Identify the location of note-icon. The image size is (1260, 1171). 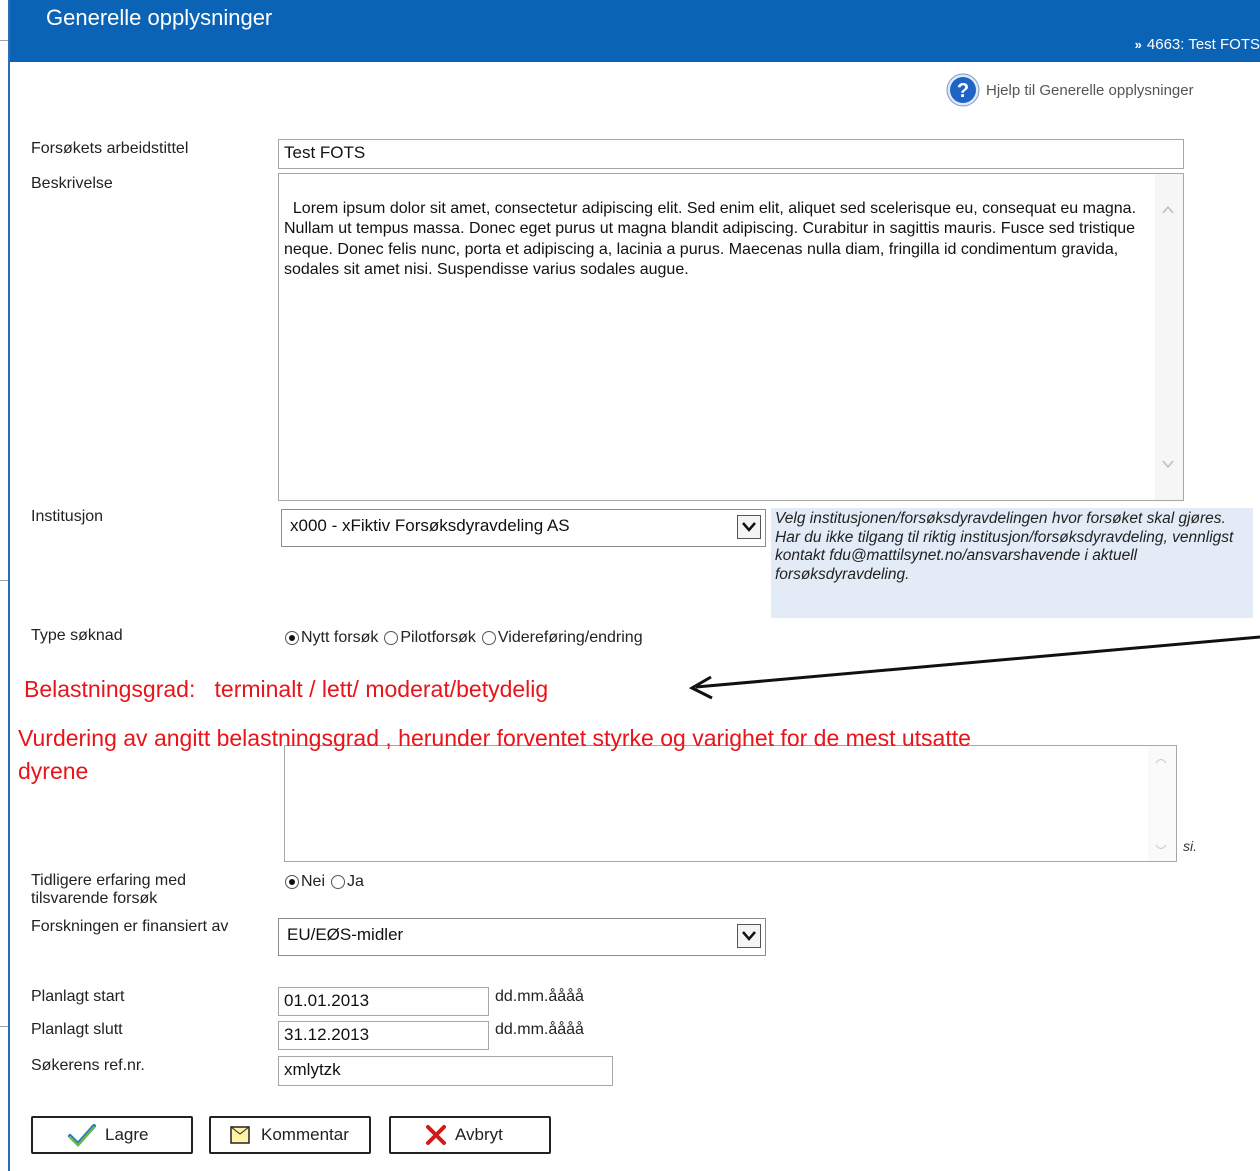
(240, 1135).